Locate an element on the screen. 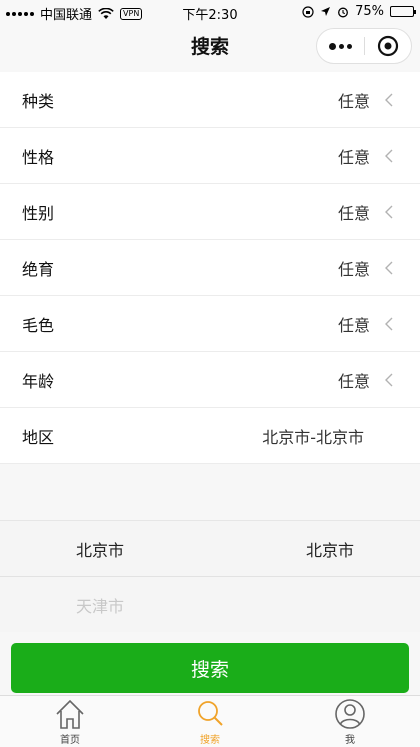 Image resolution: width=420 pixels, height=747 pixels. form-row: 年龄 任意 is located at coordinates (210, 380).